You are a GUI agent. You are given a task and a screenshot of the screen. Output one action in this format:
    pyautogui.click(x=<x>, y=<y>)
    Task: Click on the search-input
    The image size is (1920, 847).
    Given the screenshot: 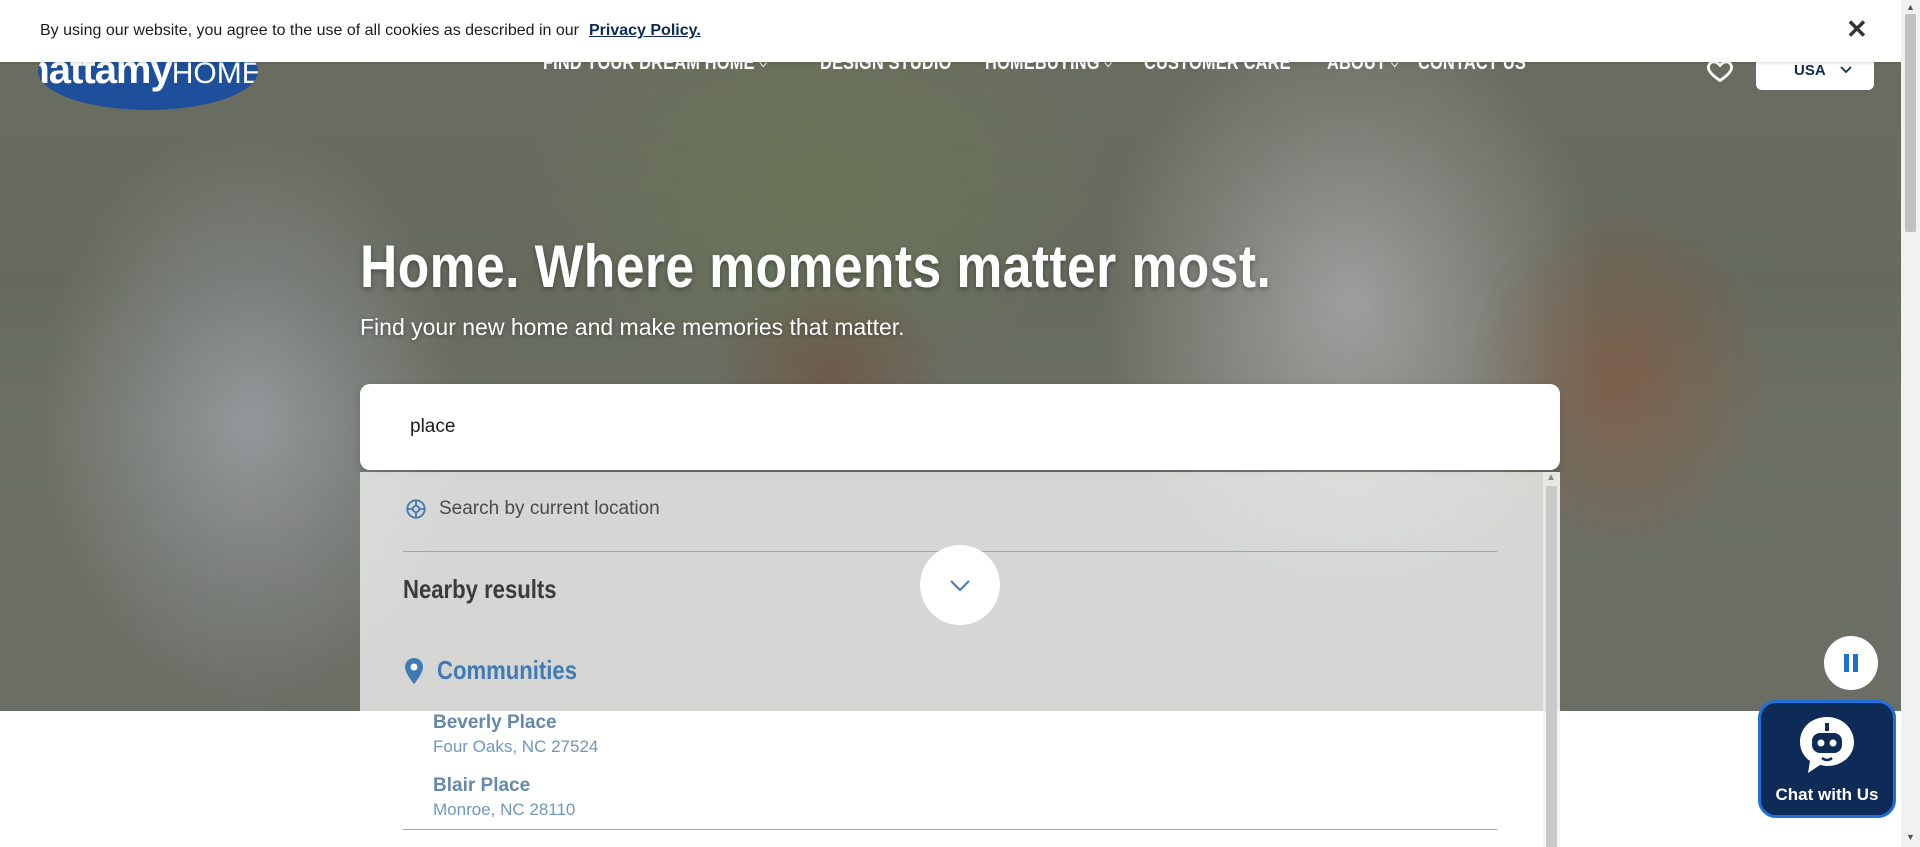 What is the action you would take?
    pyautogui.click(x=960, y=427)
    